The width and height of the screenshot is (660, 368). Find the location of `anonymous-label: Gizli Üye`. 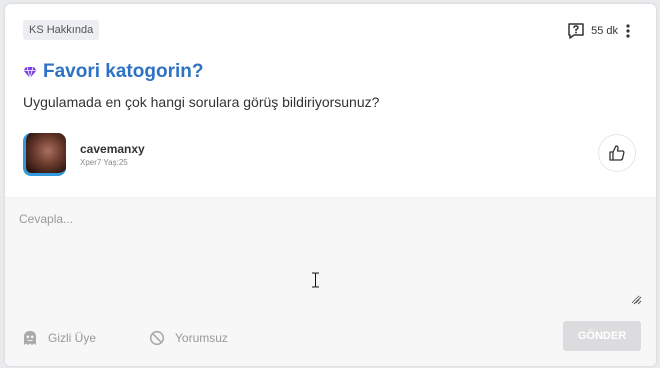

anonymous-label: Gizli Üye is located at coordinates (72, 338).